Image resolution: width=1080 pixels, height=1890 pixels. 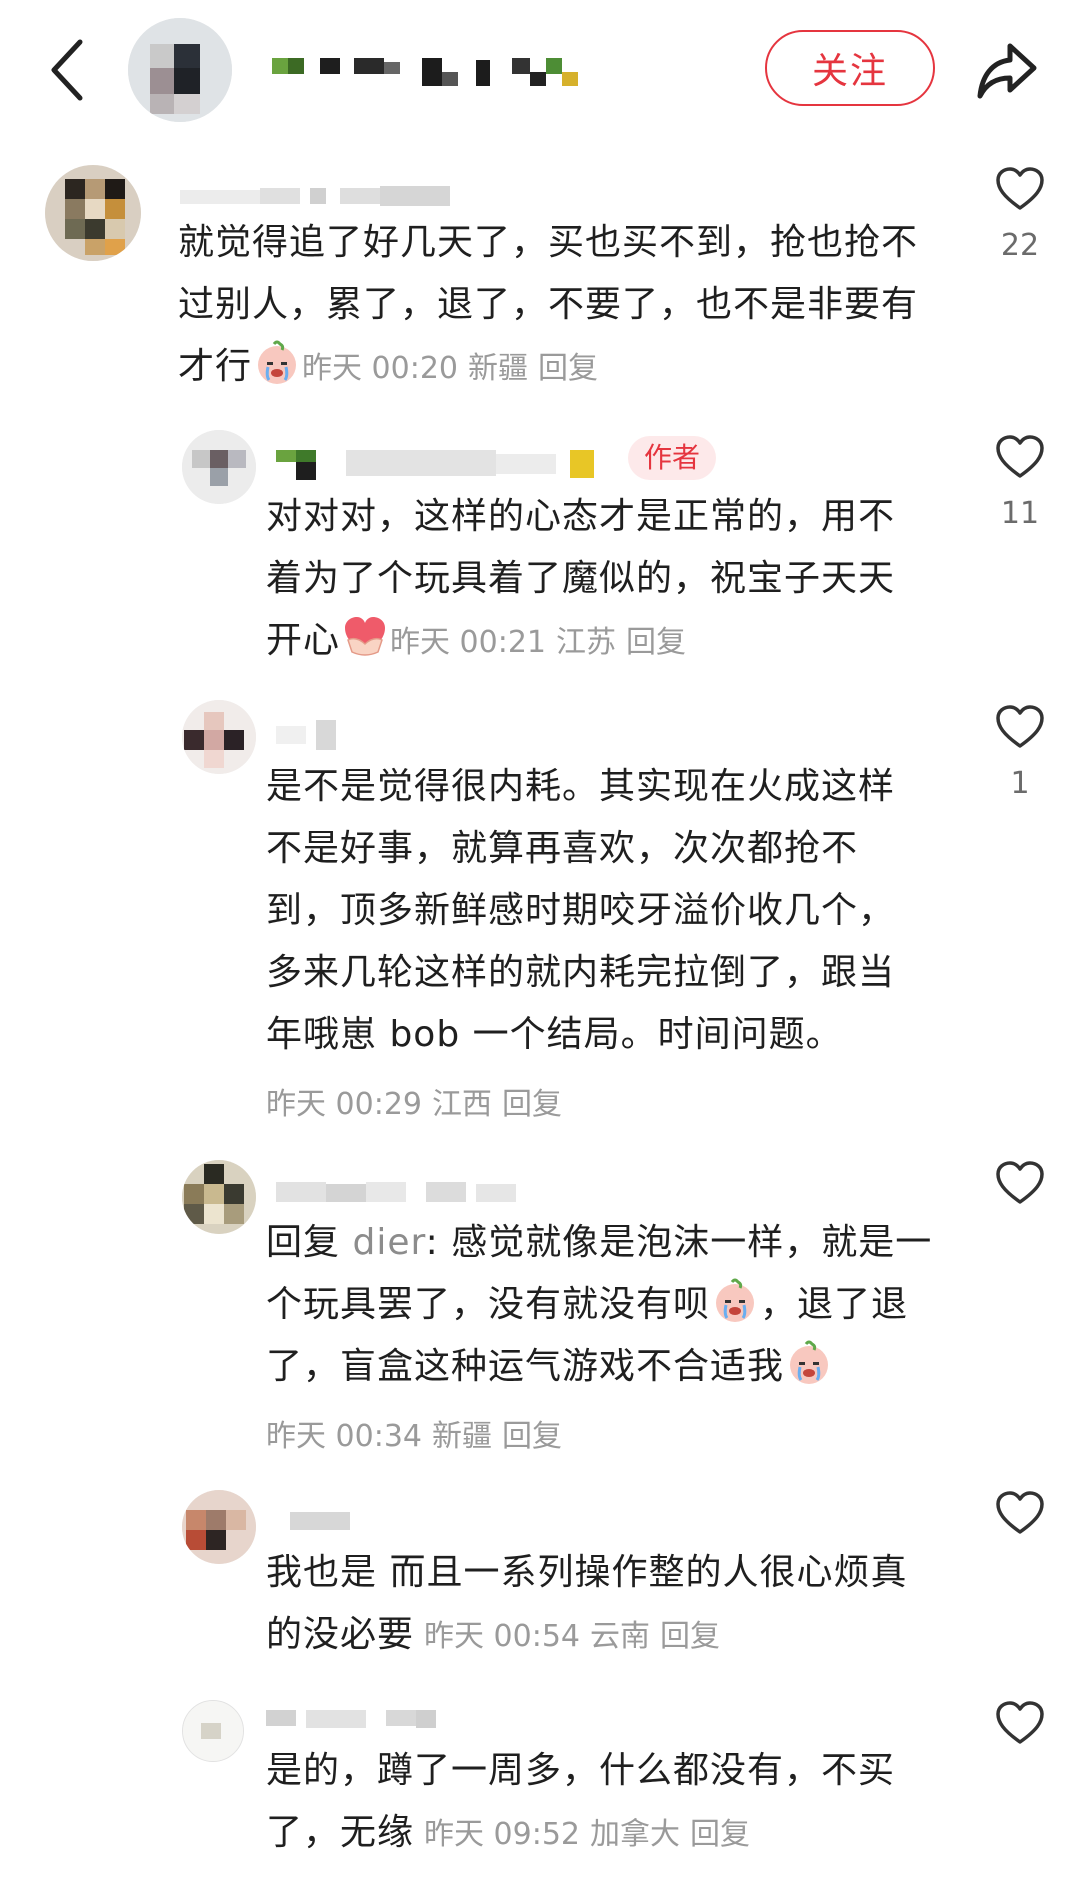 What do you see at coordinates (1020, 482) in the screenshot?
I see `like-button: 11` at bounding box center [1020, 482].